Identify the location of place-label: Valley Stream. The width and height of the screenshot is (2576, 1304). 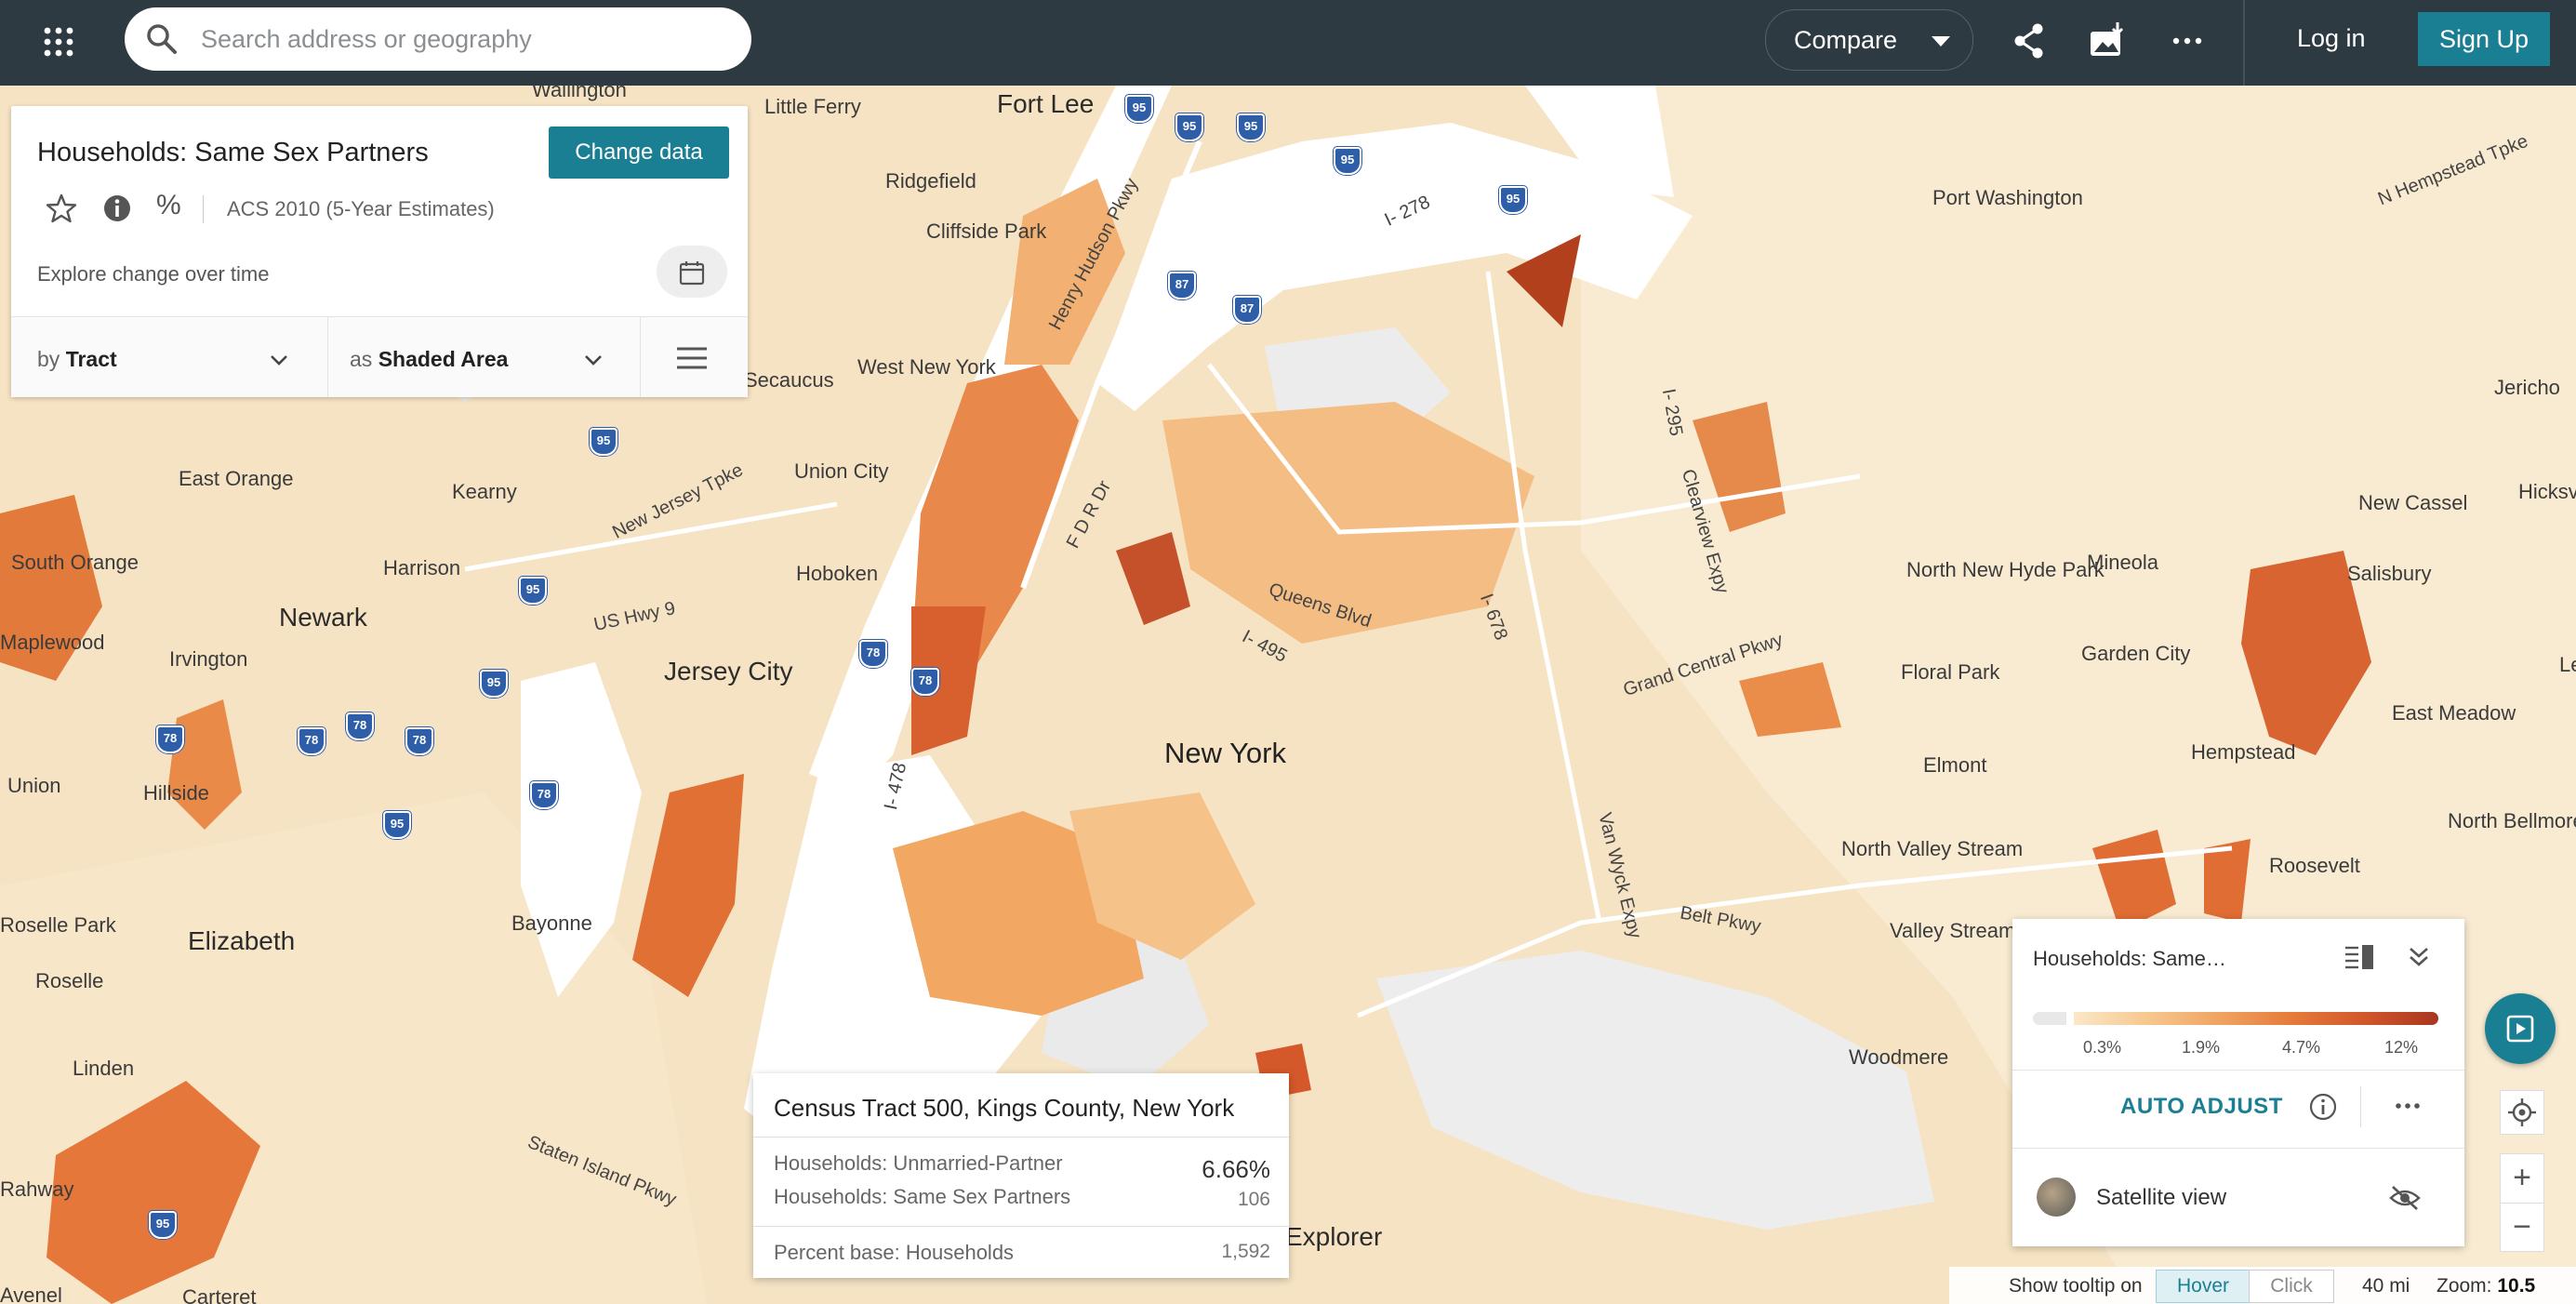
(1953, 930).